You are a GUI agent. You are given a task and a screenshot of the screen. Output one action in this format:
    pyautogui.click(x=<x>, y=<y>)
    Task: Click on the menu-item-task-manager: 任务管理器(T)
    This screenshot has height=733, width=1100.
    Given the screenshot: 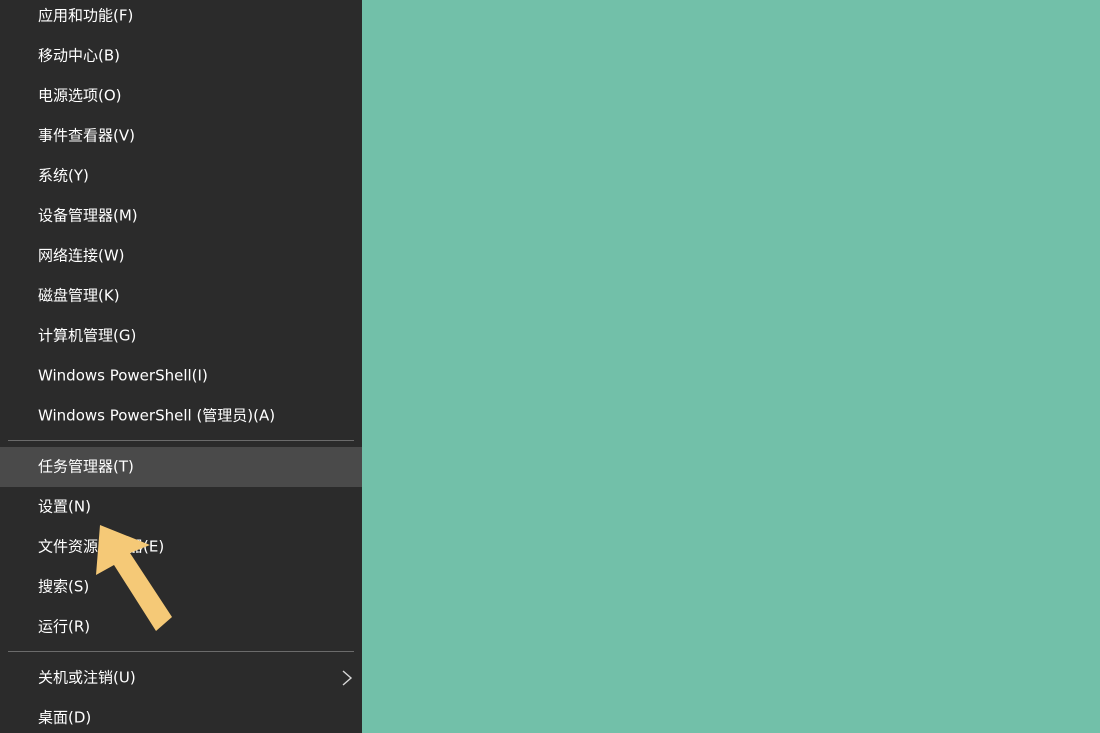 What is the action you would take?
    pyautogui.click(x=181, y=467)
    